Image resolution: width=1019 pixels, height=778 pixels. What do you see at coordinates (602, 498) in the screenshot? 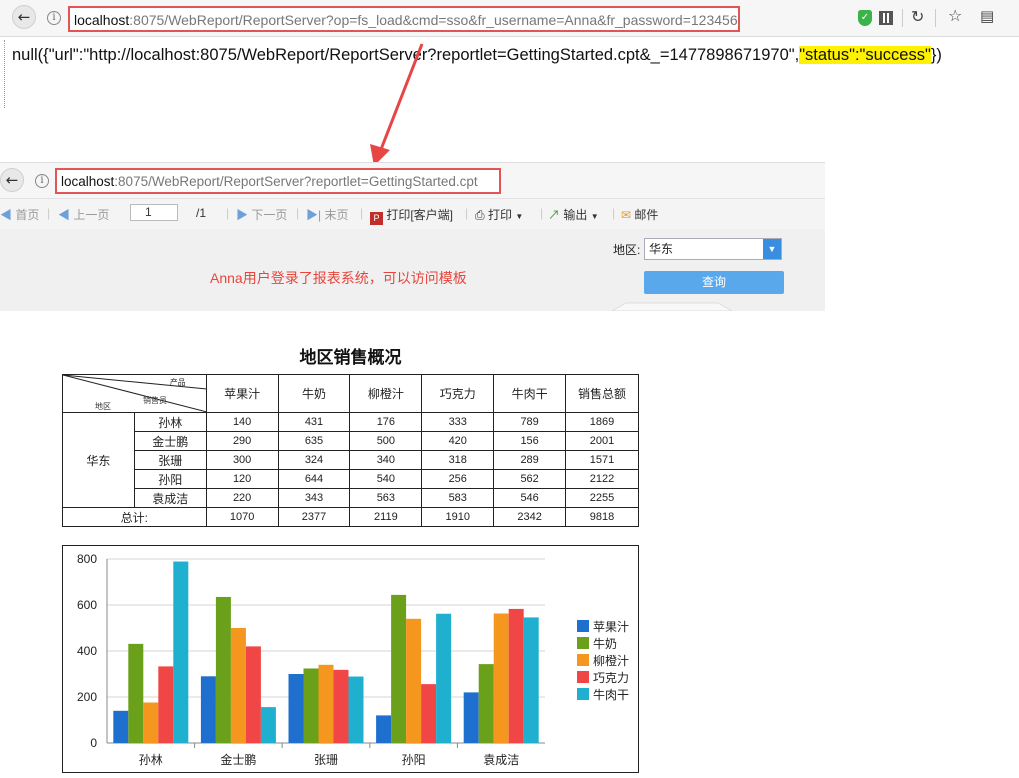
I see `value-cell: 2255` at bounding box center [602, 498].